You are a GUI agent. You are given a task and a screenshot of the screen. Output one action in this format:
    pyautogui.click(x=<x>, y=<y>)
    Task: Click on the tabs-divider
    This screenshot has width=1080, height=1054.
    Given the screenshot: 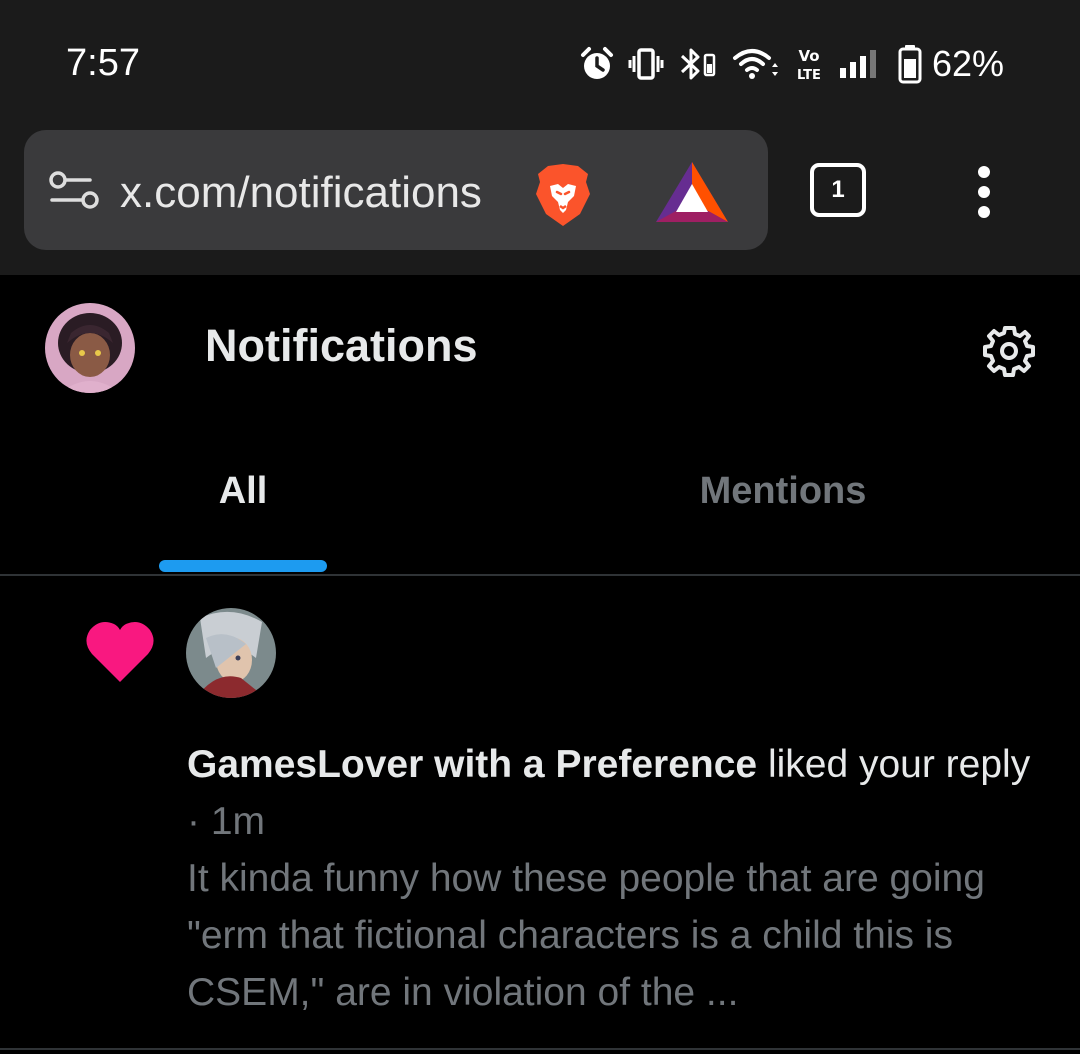 What is the action you would take?
    pyautogui.click(x=540, y=575)
    